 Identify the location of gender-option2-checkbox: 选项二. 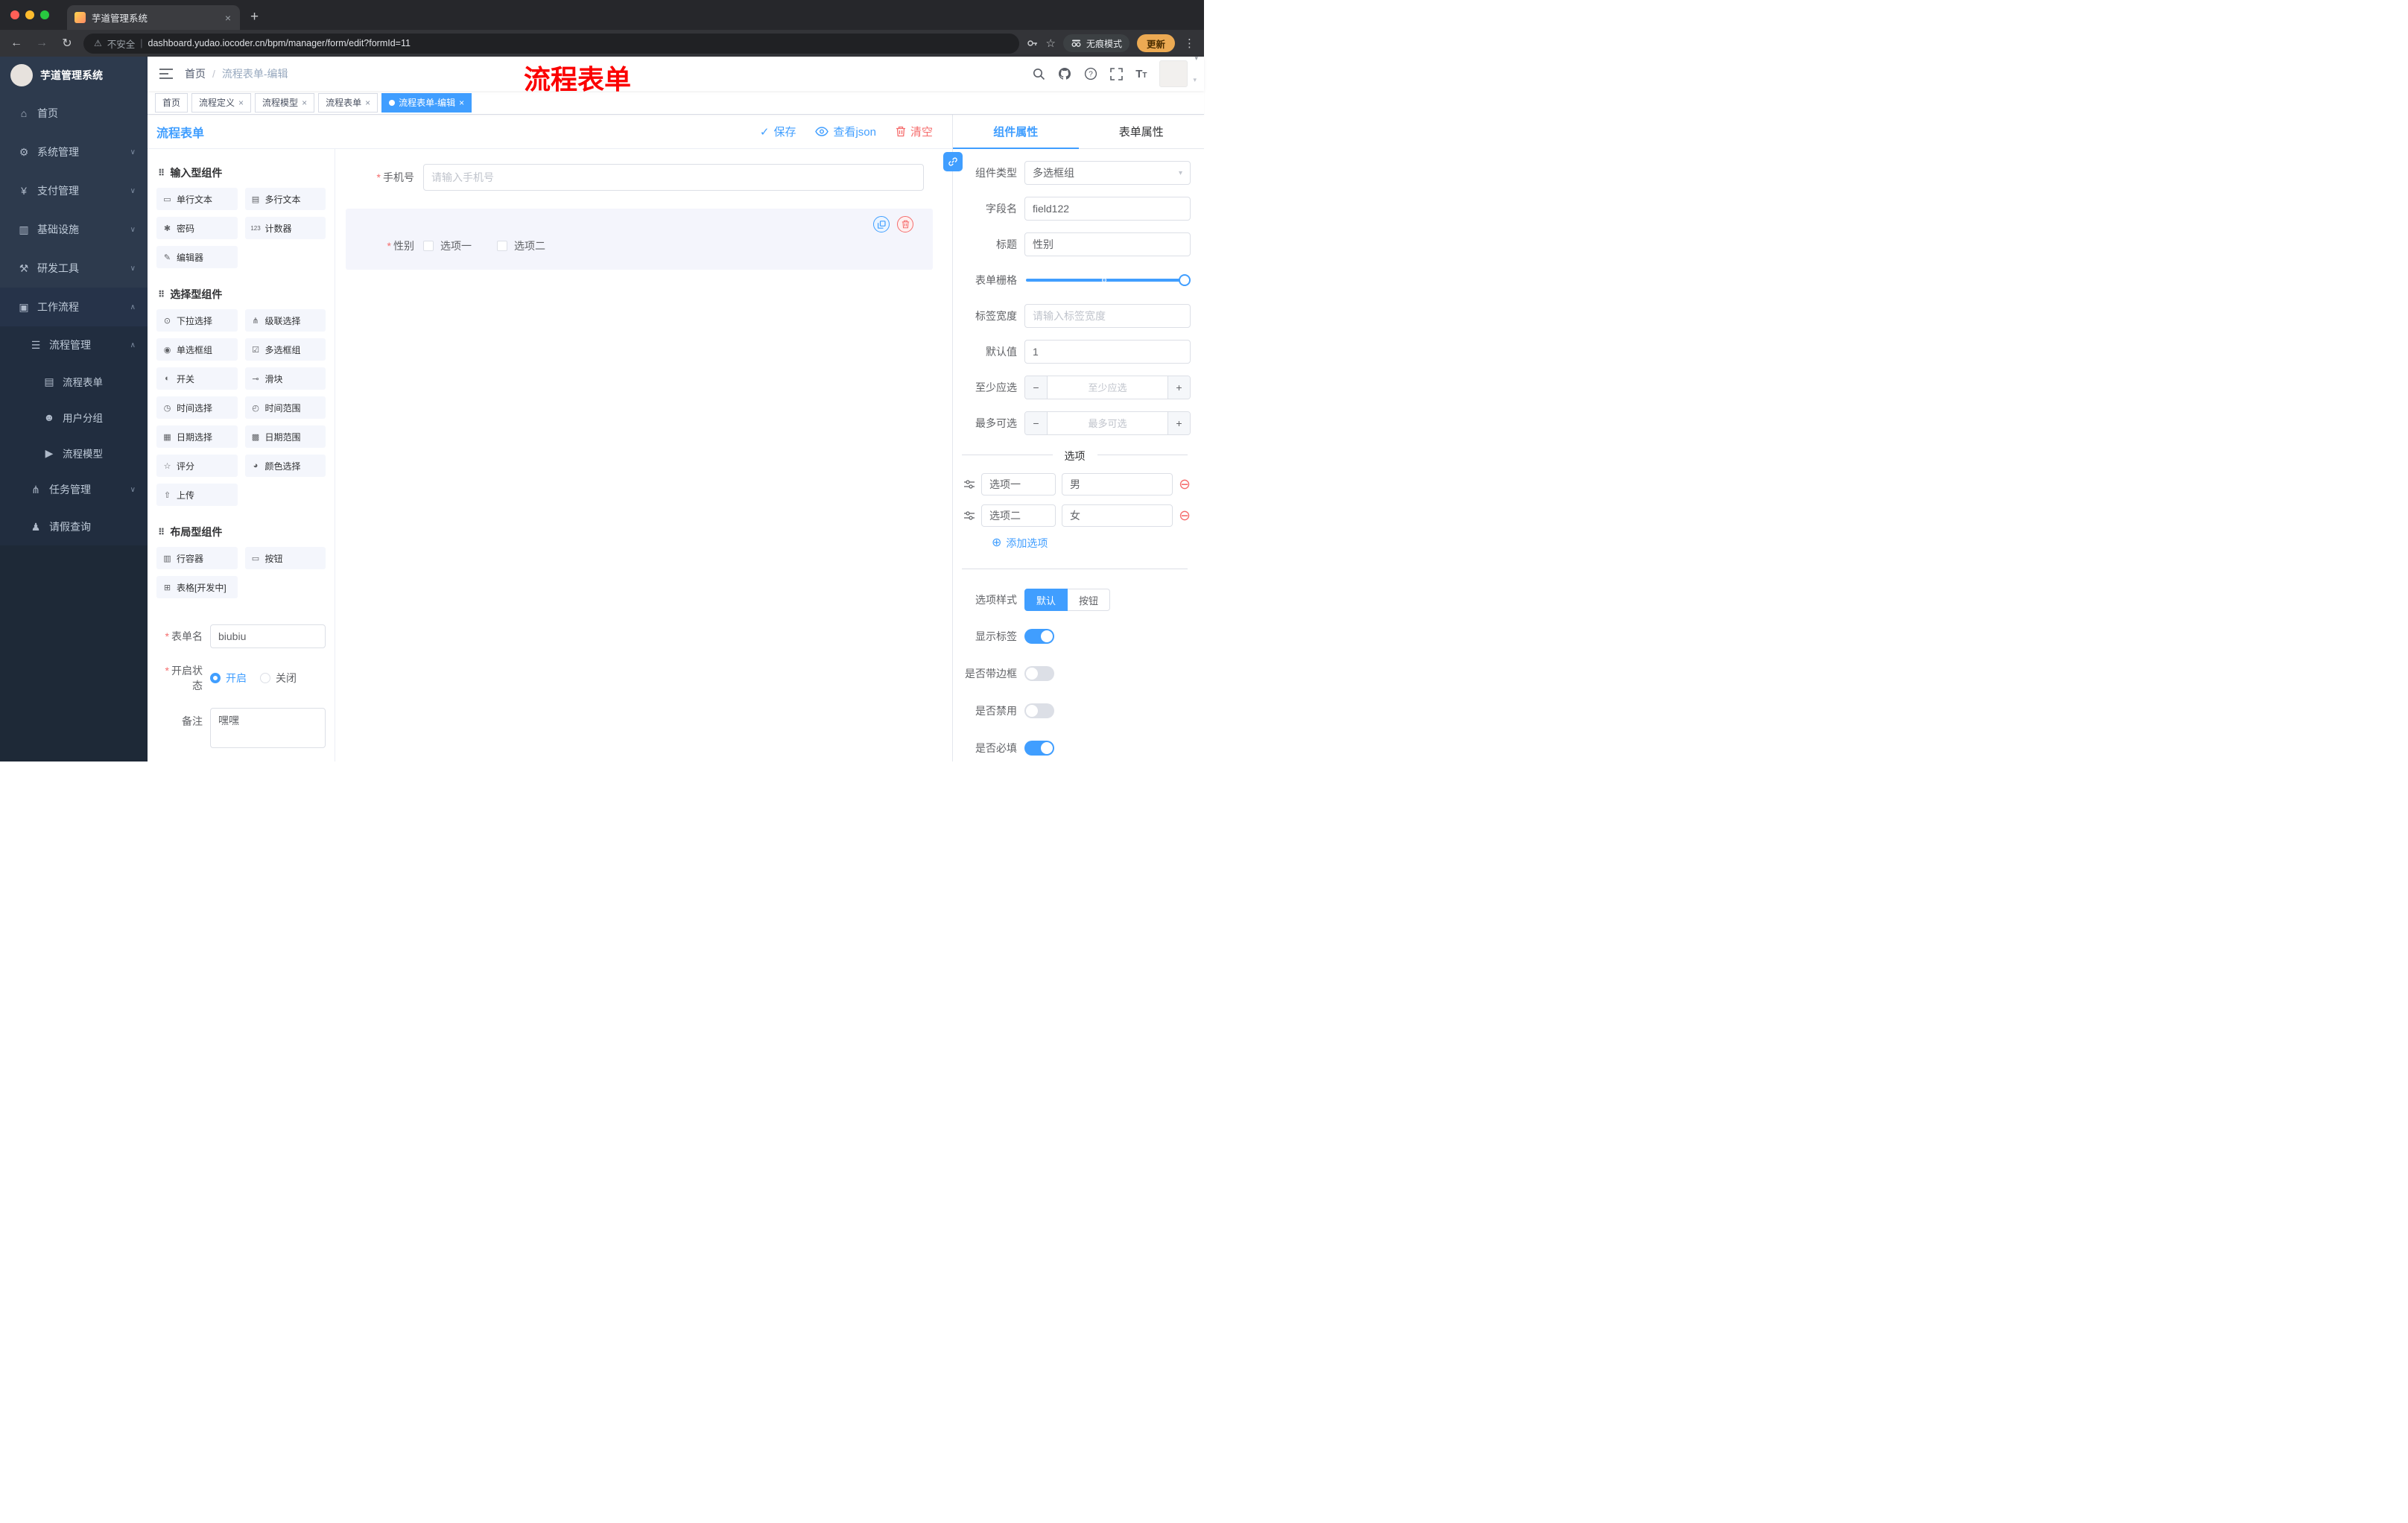
(521, 246).